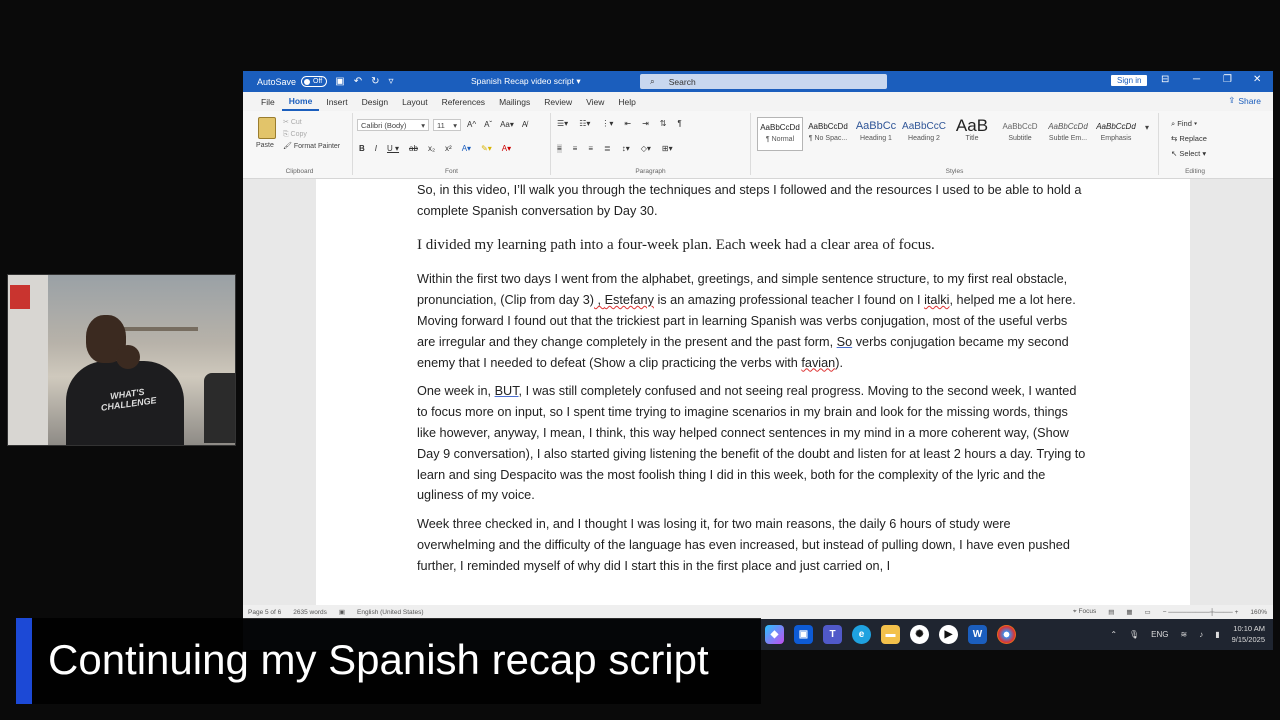  I want to click on style-subtitle: AaBbCcD Subtitle, so click(1020, 134).